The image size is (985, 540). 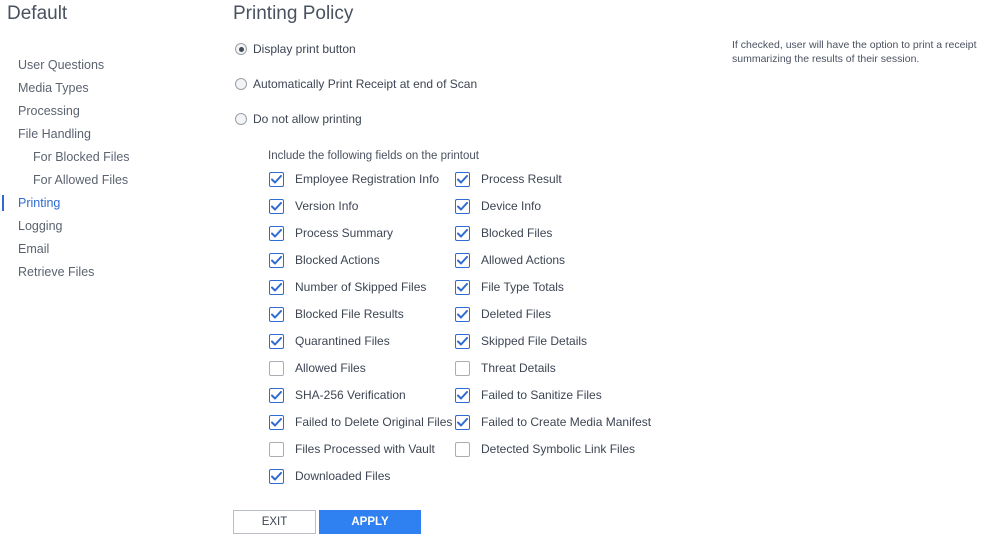 What do you see at coordinates (349, 314) in the screenshot?
I see `checkbox-label: Blocked File Results` at bounding box center [349, 314].